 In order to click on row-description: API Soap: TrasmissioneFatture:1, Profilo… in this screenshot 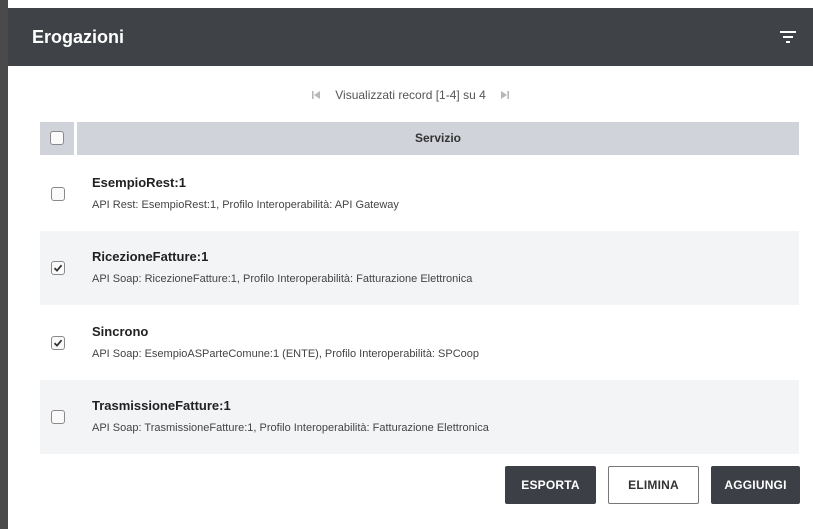, I will do `click(290, 428)`.